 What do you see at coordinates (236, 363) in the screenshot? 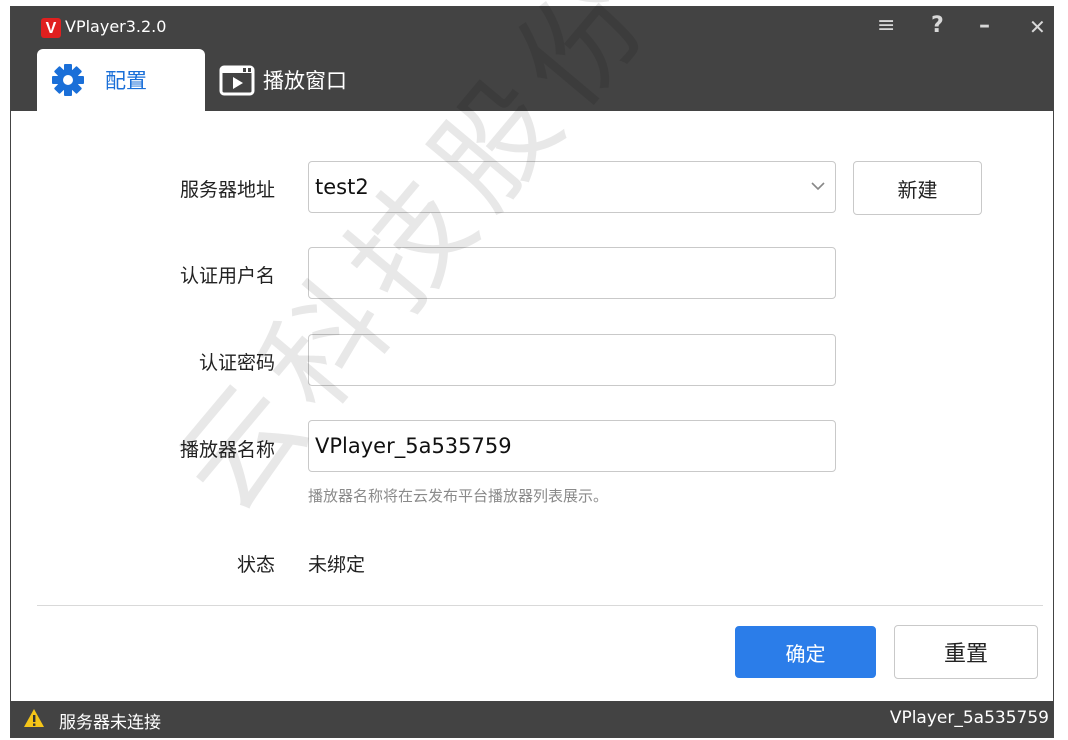
I see `auth-password-label: 认证密码` at bounding box center [236, 363].